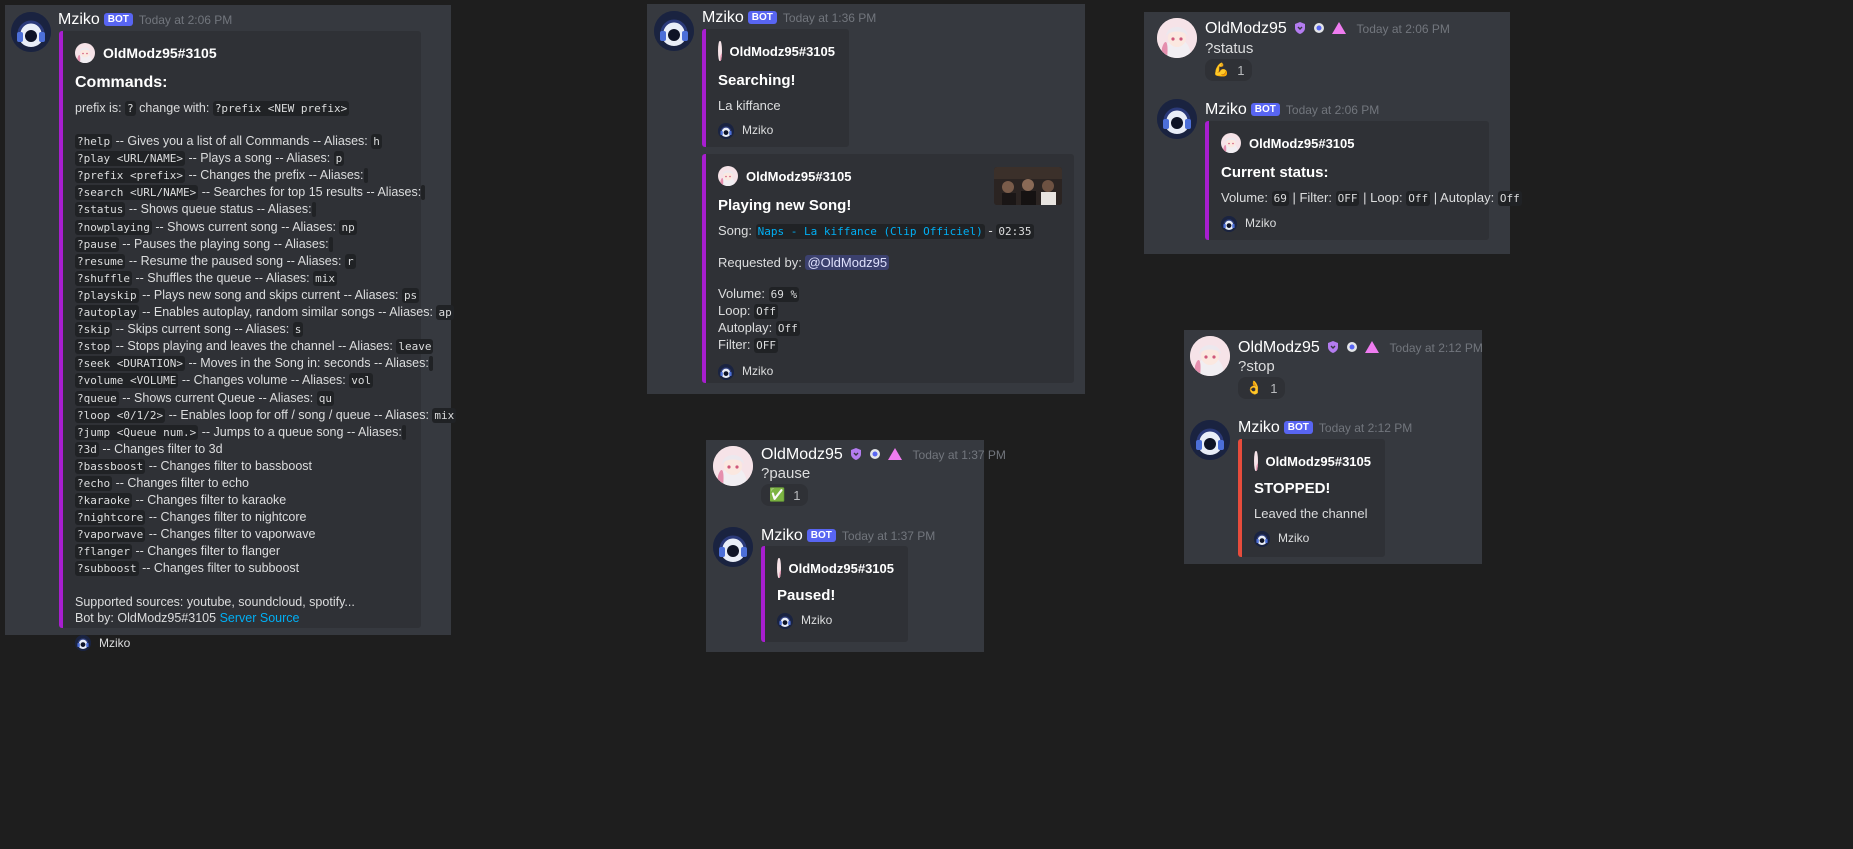  I want to click on command-name: ?jump <Queue num.>, so click(137, 432).